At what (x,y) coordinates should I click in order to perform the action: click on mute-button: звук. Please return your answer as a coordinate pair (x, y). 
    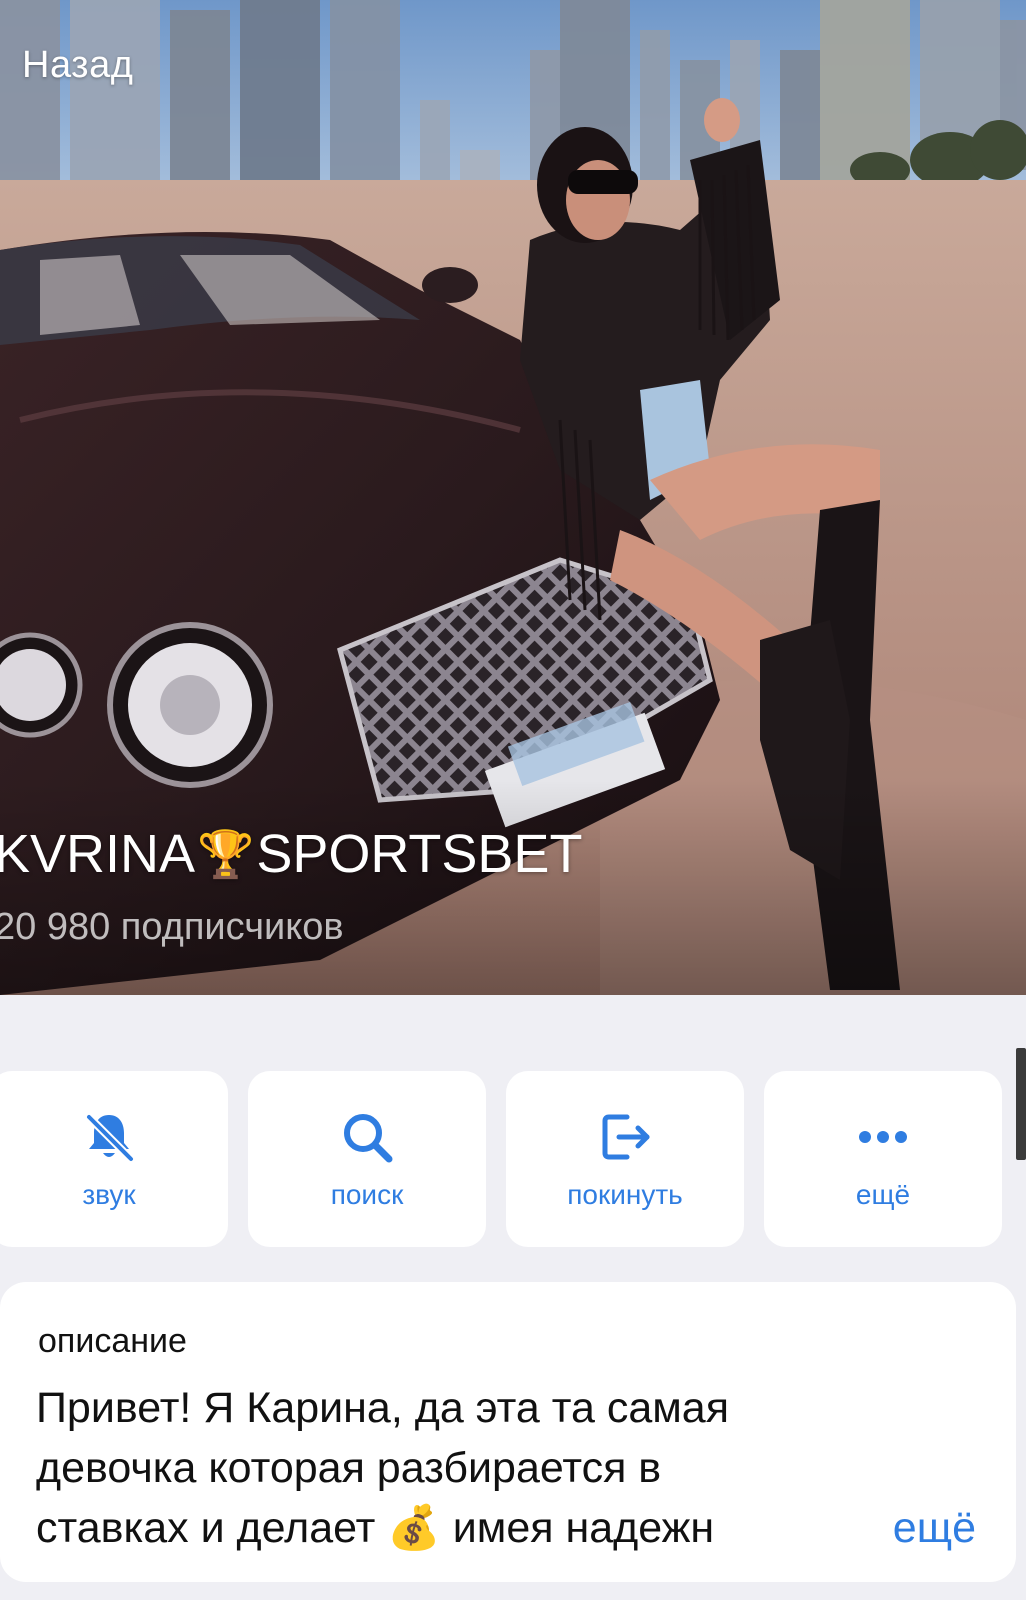
    Looking at the image, I should click on (114, 1159).